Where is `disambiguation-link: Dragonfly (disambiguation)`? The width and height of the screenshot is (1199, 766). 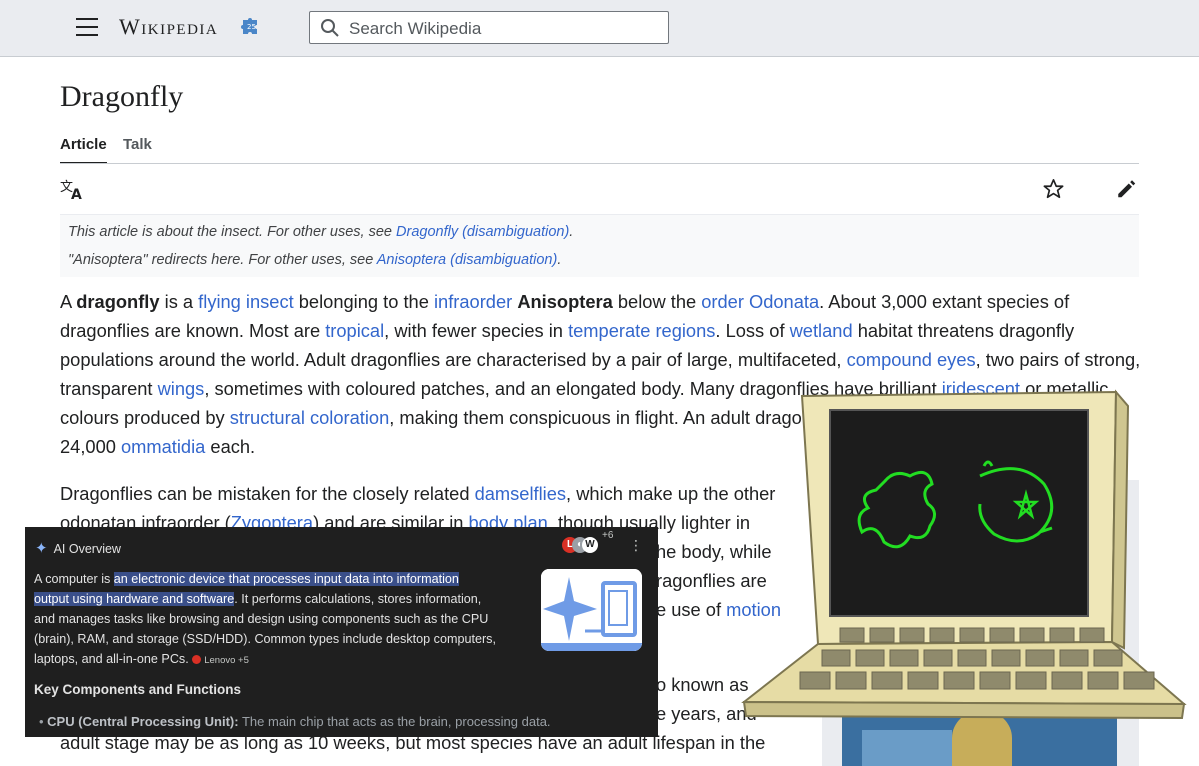 disambiguation-link: Dragonfly (disambiguation) is located at coordinates (482, 232).